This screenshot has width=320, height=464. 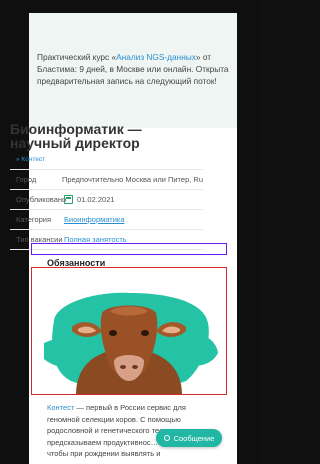 I want to click on promo-course-link: Анализ NGS-данных, so click(x=156, y=57).